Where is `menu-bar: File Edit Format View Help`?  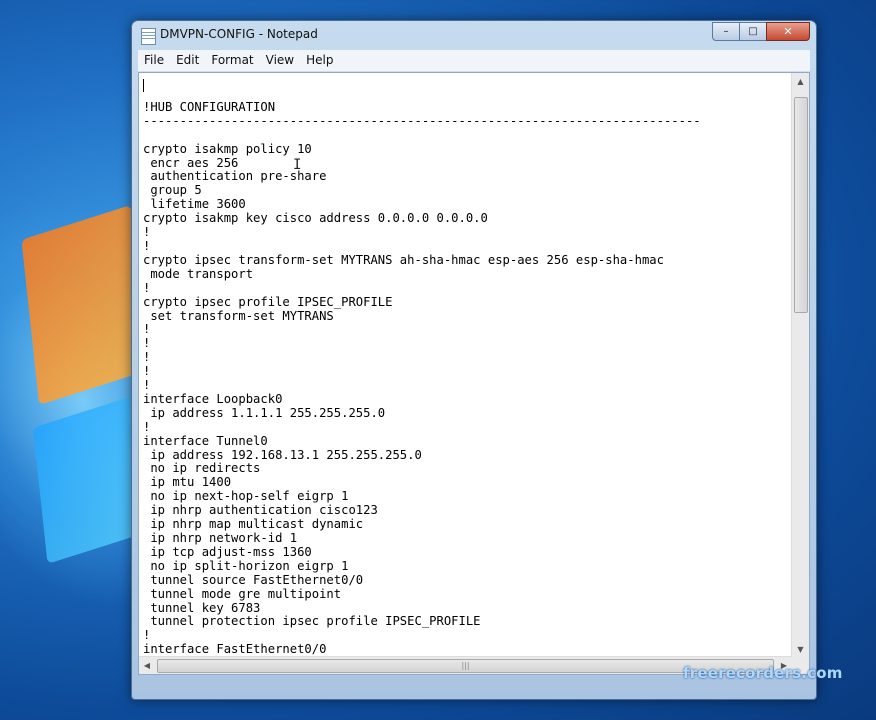 menu-bar: File Edit Format View Help is located at coordinates (474, 61).